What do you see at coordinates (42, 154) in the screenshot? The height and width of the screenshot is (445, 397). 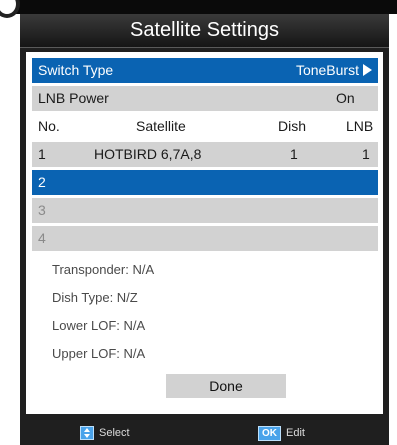 I see `row-number: 1` at bounding box center [42, 154].